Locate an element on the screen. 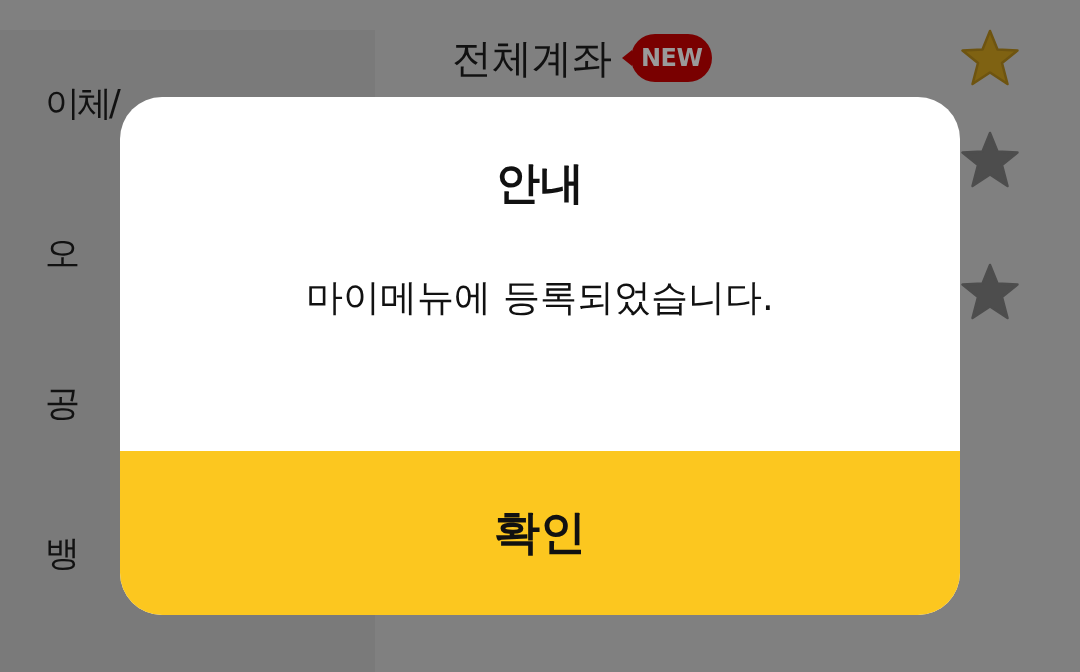  sidebar-item: 뱅 is located at coordinates (61, 553).